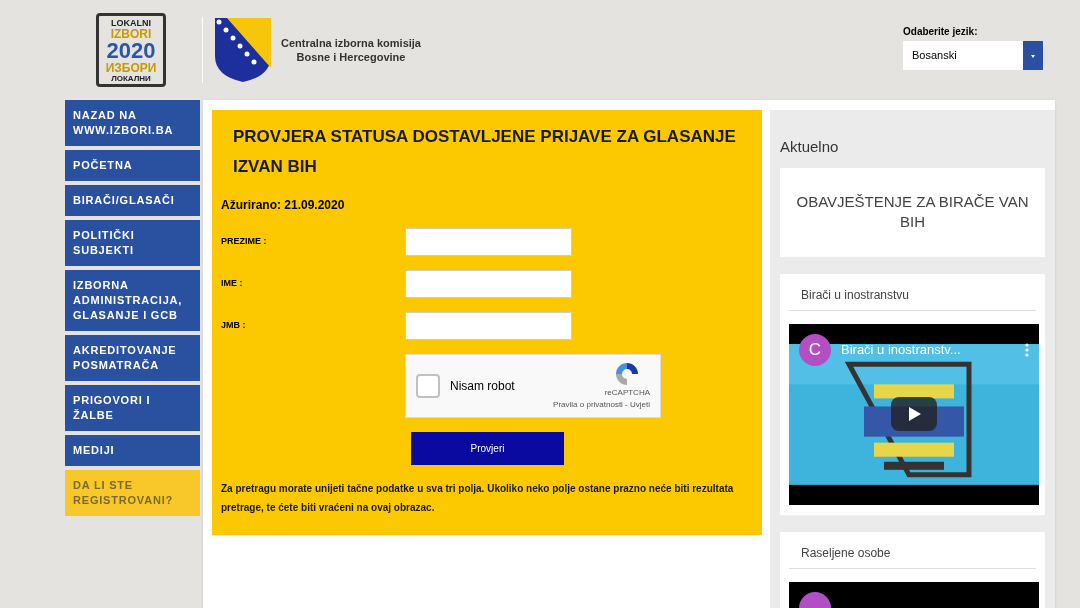 Image resolution: width=1080 pixels, height=608 pixels. I want to click on submit-button: Provjeri, so click(487, 448).